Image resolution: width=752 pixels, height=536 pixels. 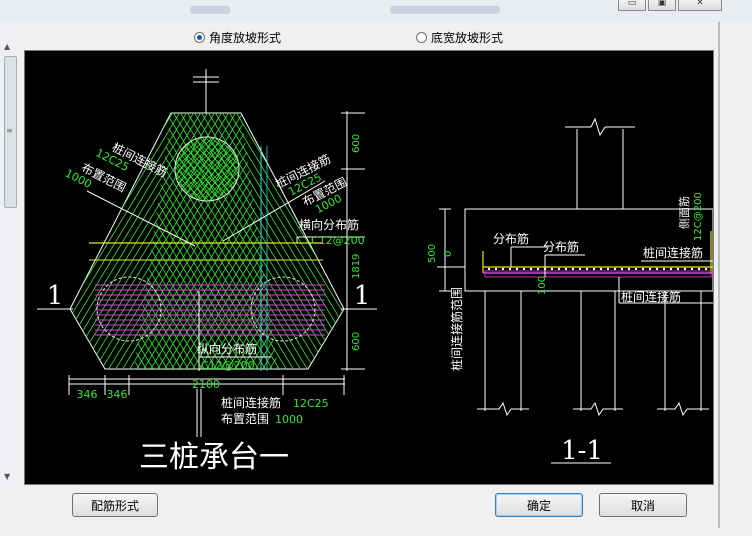 What do you see at coordinates (214, 457) in the screenshot?
I see `plan-caption: 三桩承台一` at bounding box center [214, 457].